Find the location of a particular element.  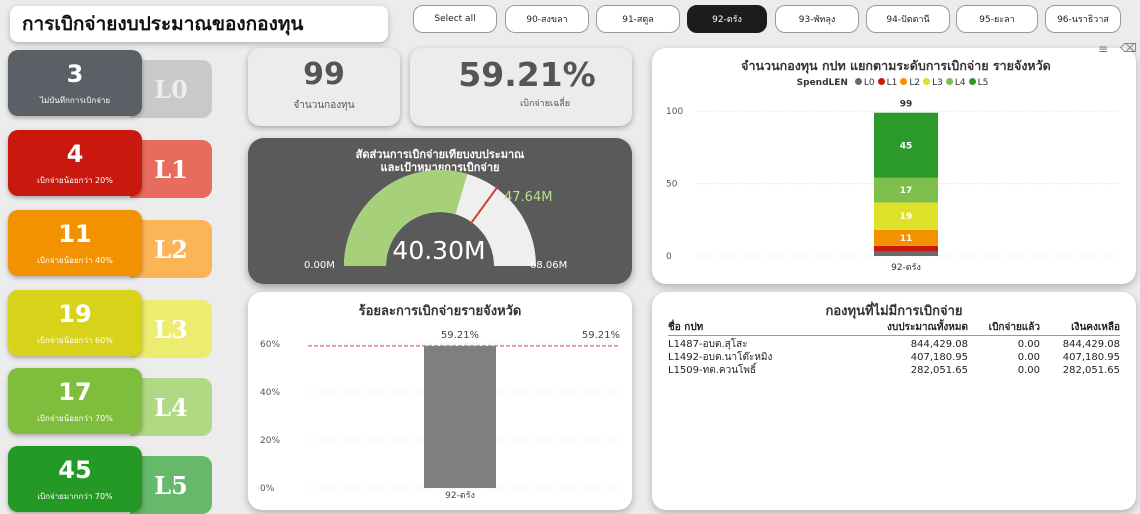

level-tag-l4: L4 is located at coordinates (171, 407).